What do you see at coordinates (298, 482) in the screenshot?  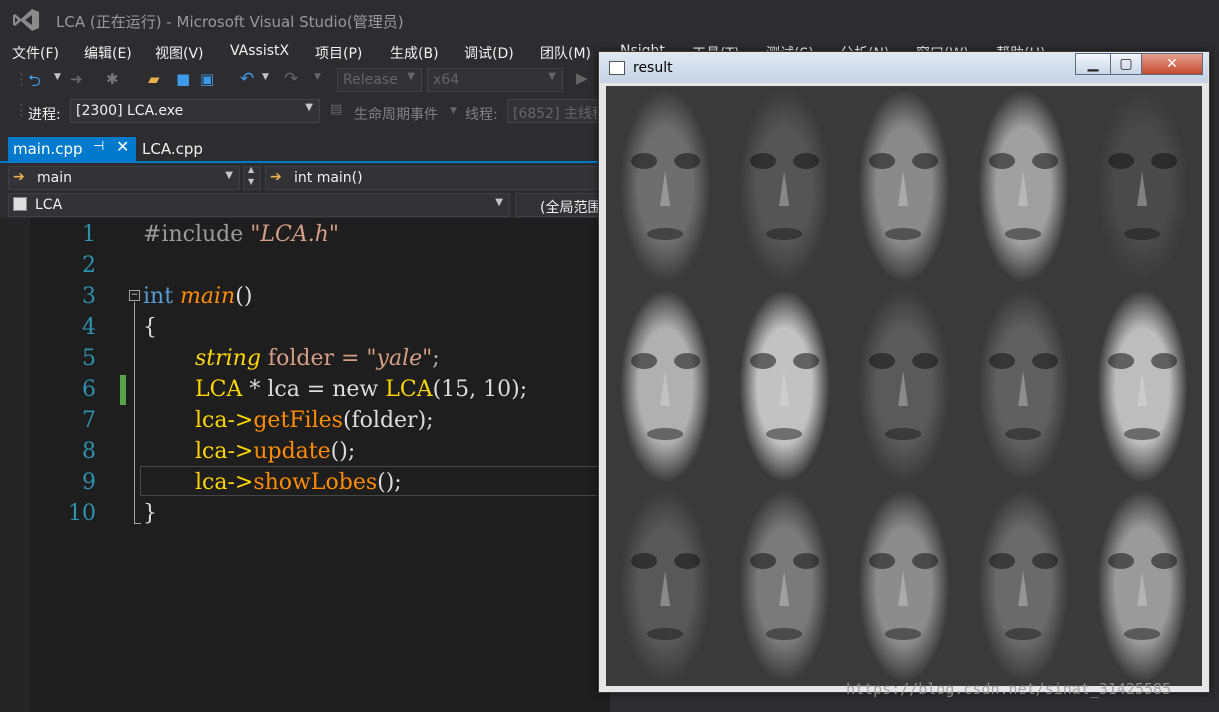 I see `code-line-9: lca->showLobes();` at bounding box center [298, 482].